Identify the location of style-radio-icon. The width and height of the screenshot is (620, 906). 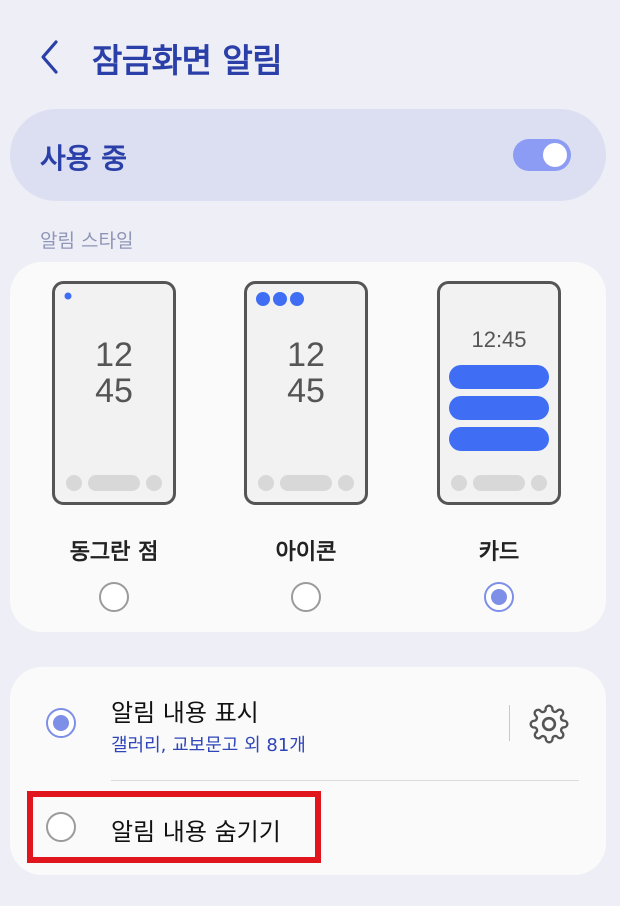
(306, 597).